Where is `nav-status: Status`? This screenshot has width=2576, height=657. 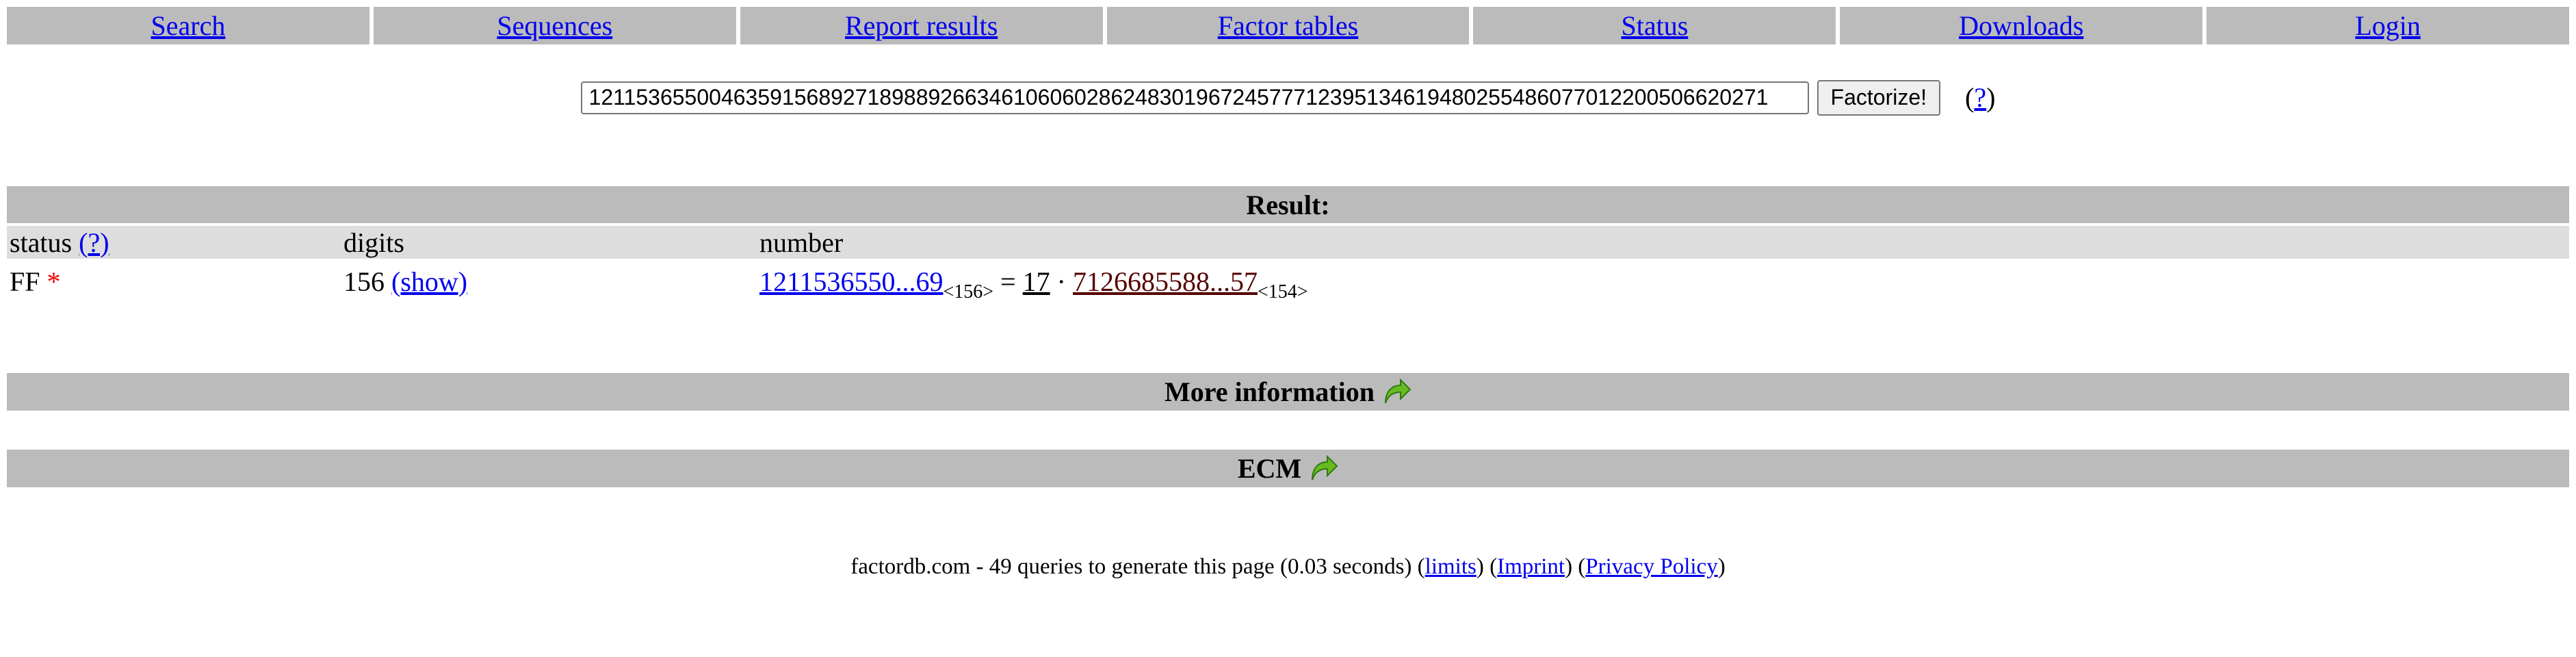
nav-status: Status is located at coordinates (1654, 25).